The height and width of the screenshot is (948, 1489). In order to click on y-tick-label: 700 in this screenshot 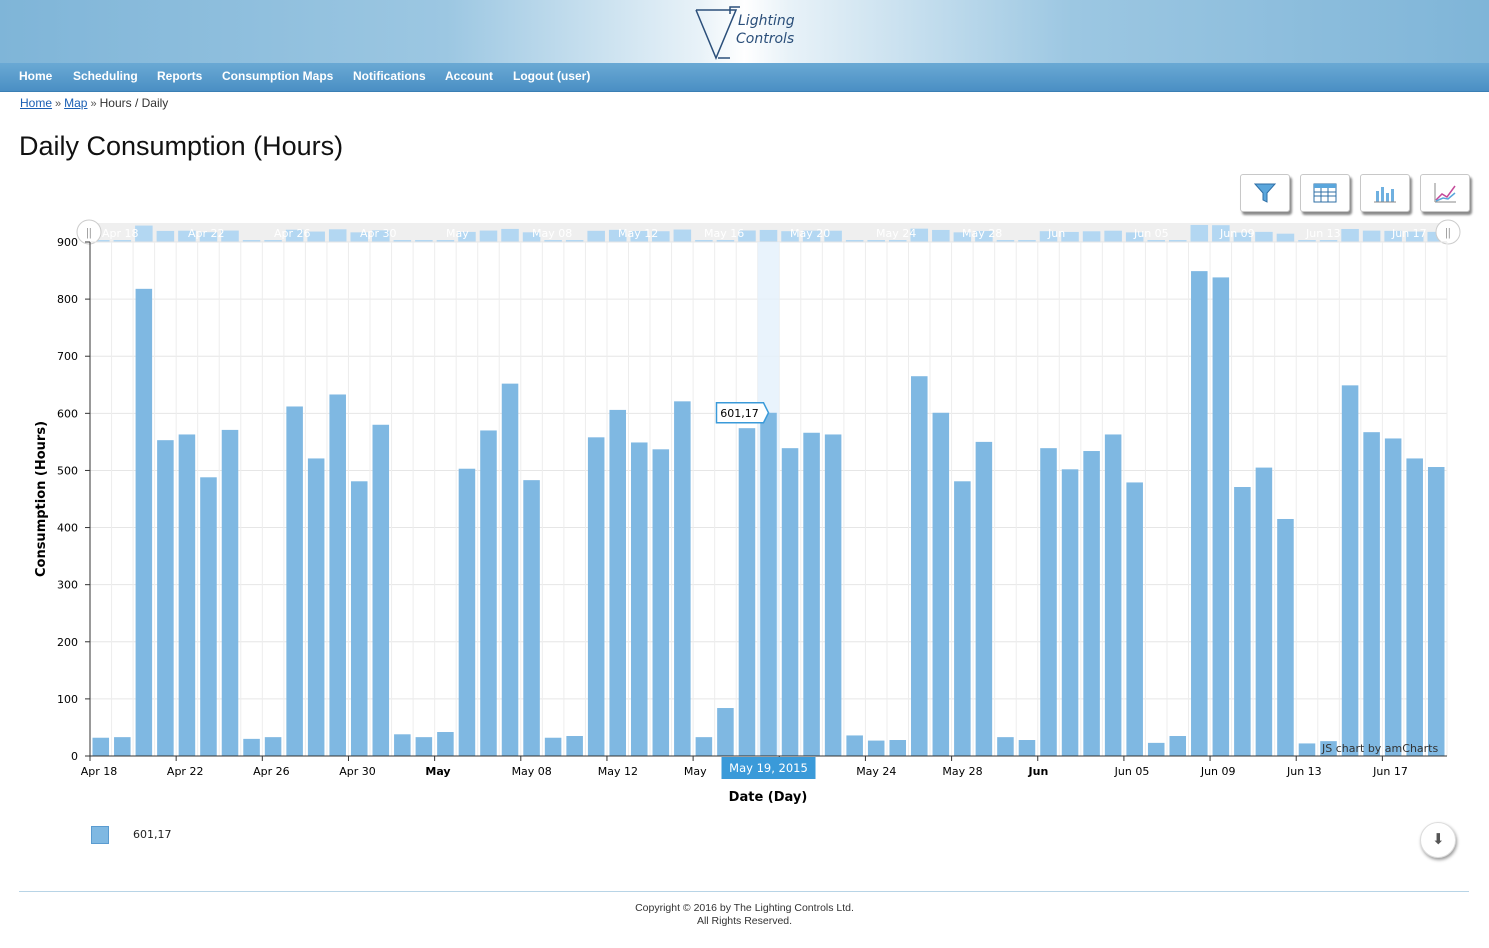, I will do `click(67, 356)`.